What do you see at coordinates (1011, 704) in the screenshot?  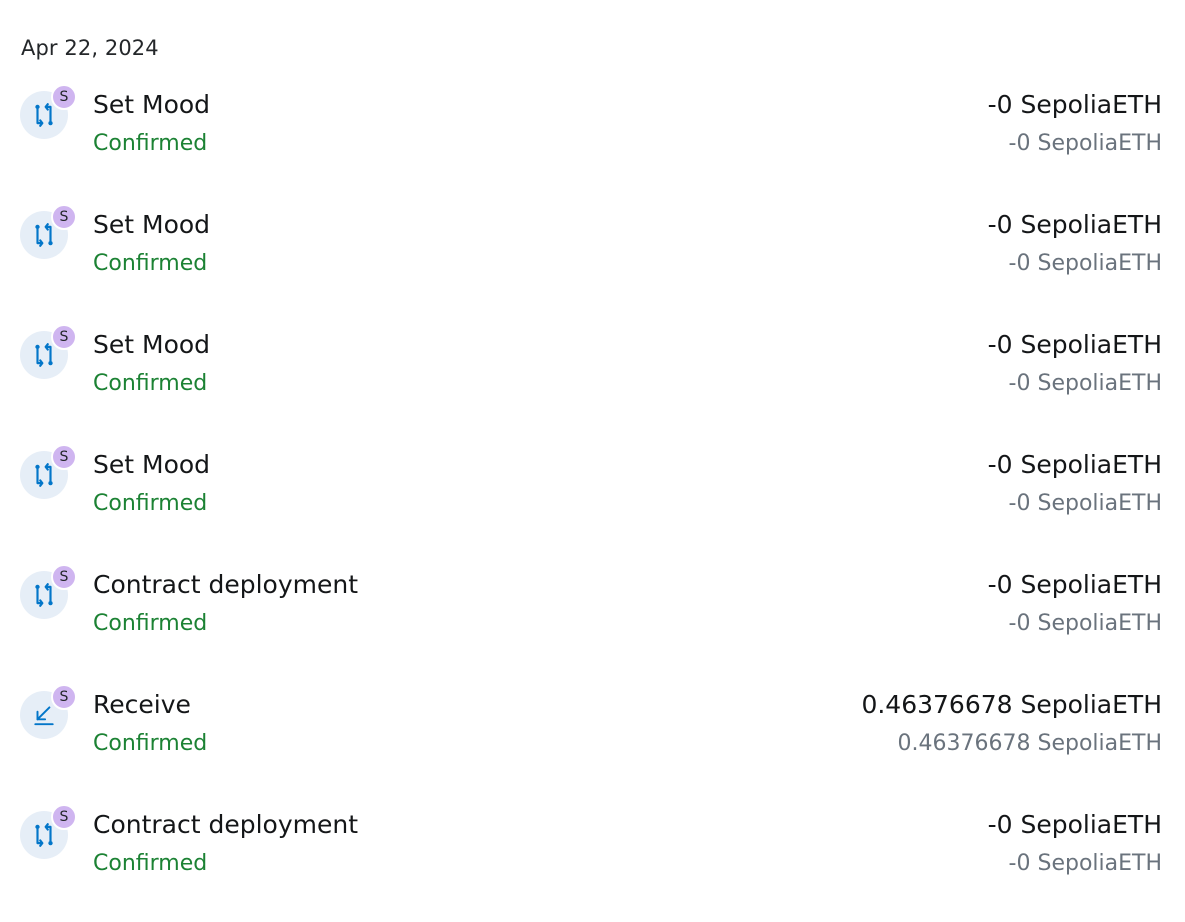 I see `transaction-amount: 0.46376678 SepoliaETH` at bounding box center [1011, 704].